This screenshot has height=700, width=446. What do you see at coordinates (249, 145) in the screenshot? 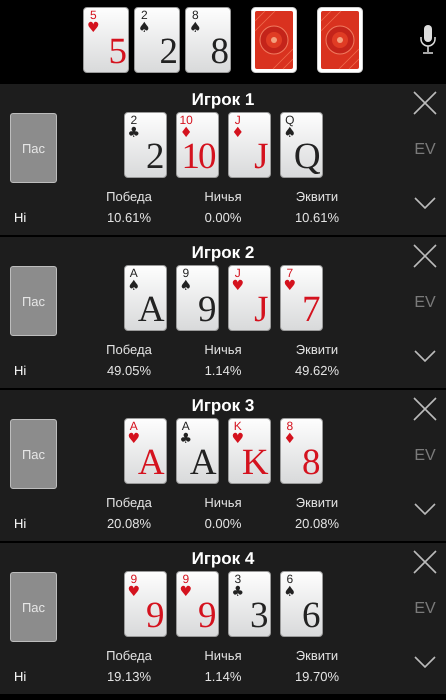
I see `playing-card: J ♦ J` at bounding box center [249, 145].